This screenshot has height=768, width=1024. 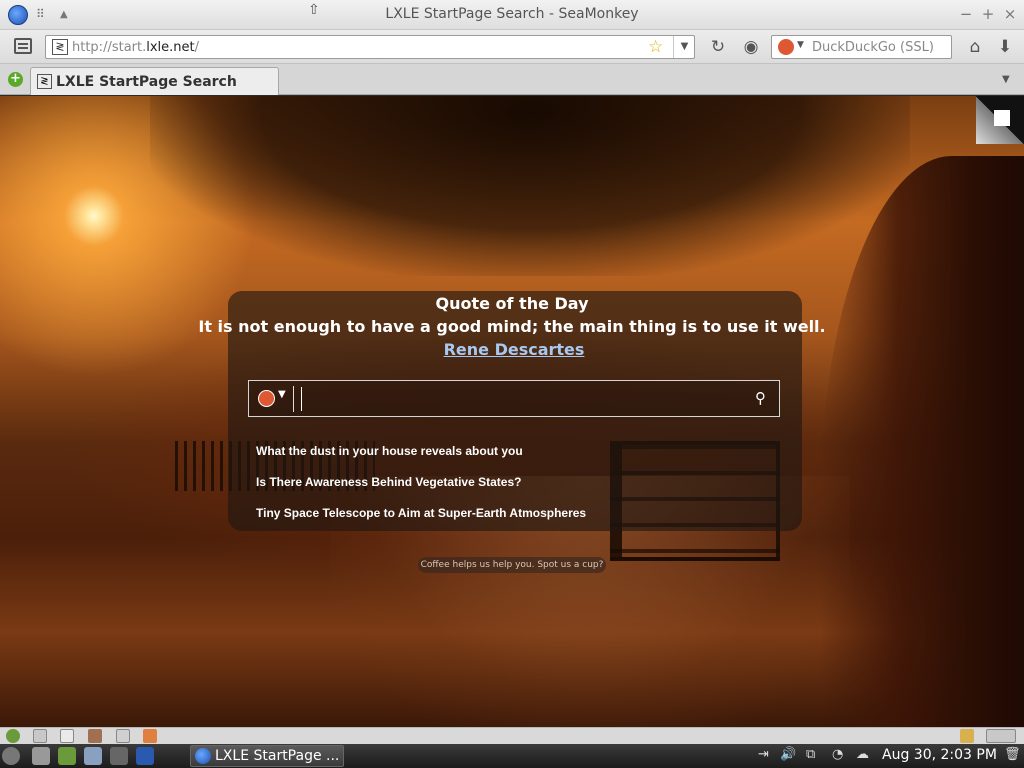 I want to click on composer-component-icon, so click(x=67, y=736).